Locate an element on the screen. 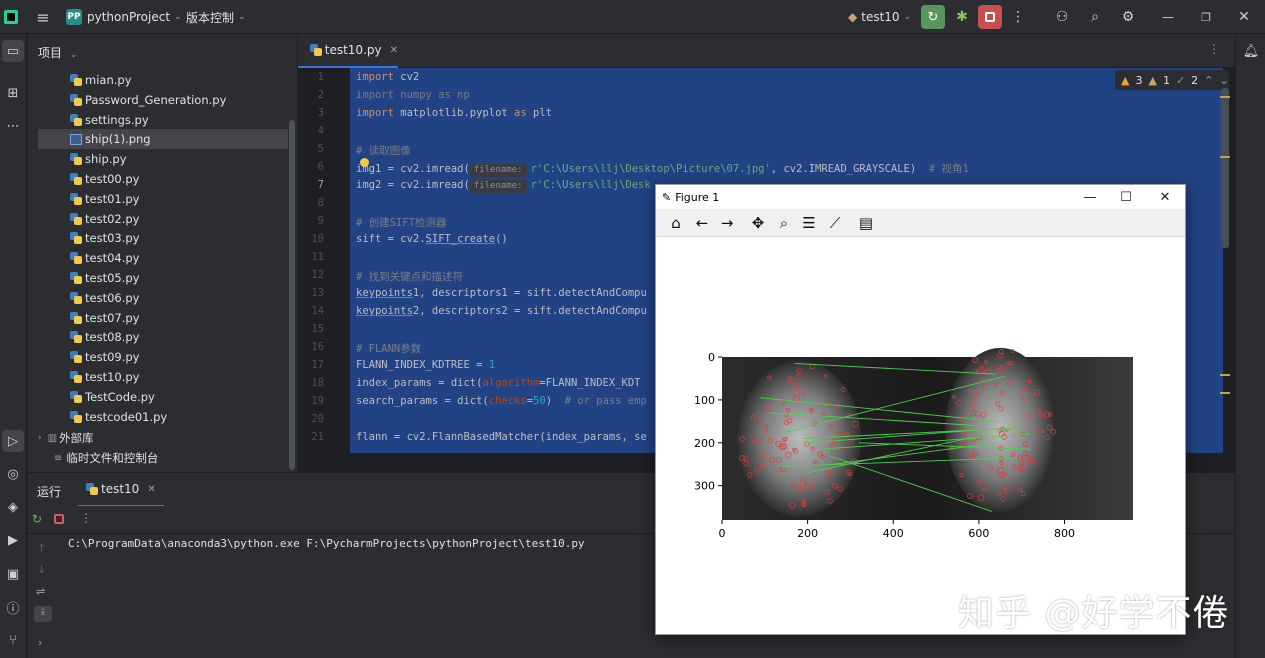 This screenshot has width=1265, height=658. file-item: ship.py is located at coordinates (98, 159).